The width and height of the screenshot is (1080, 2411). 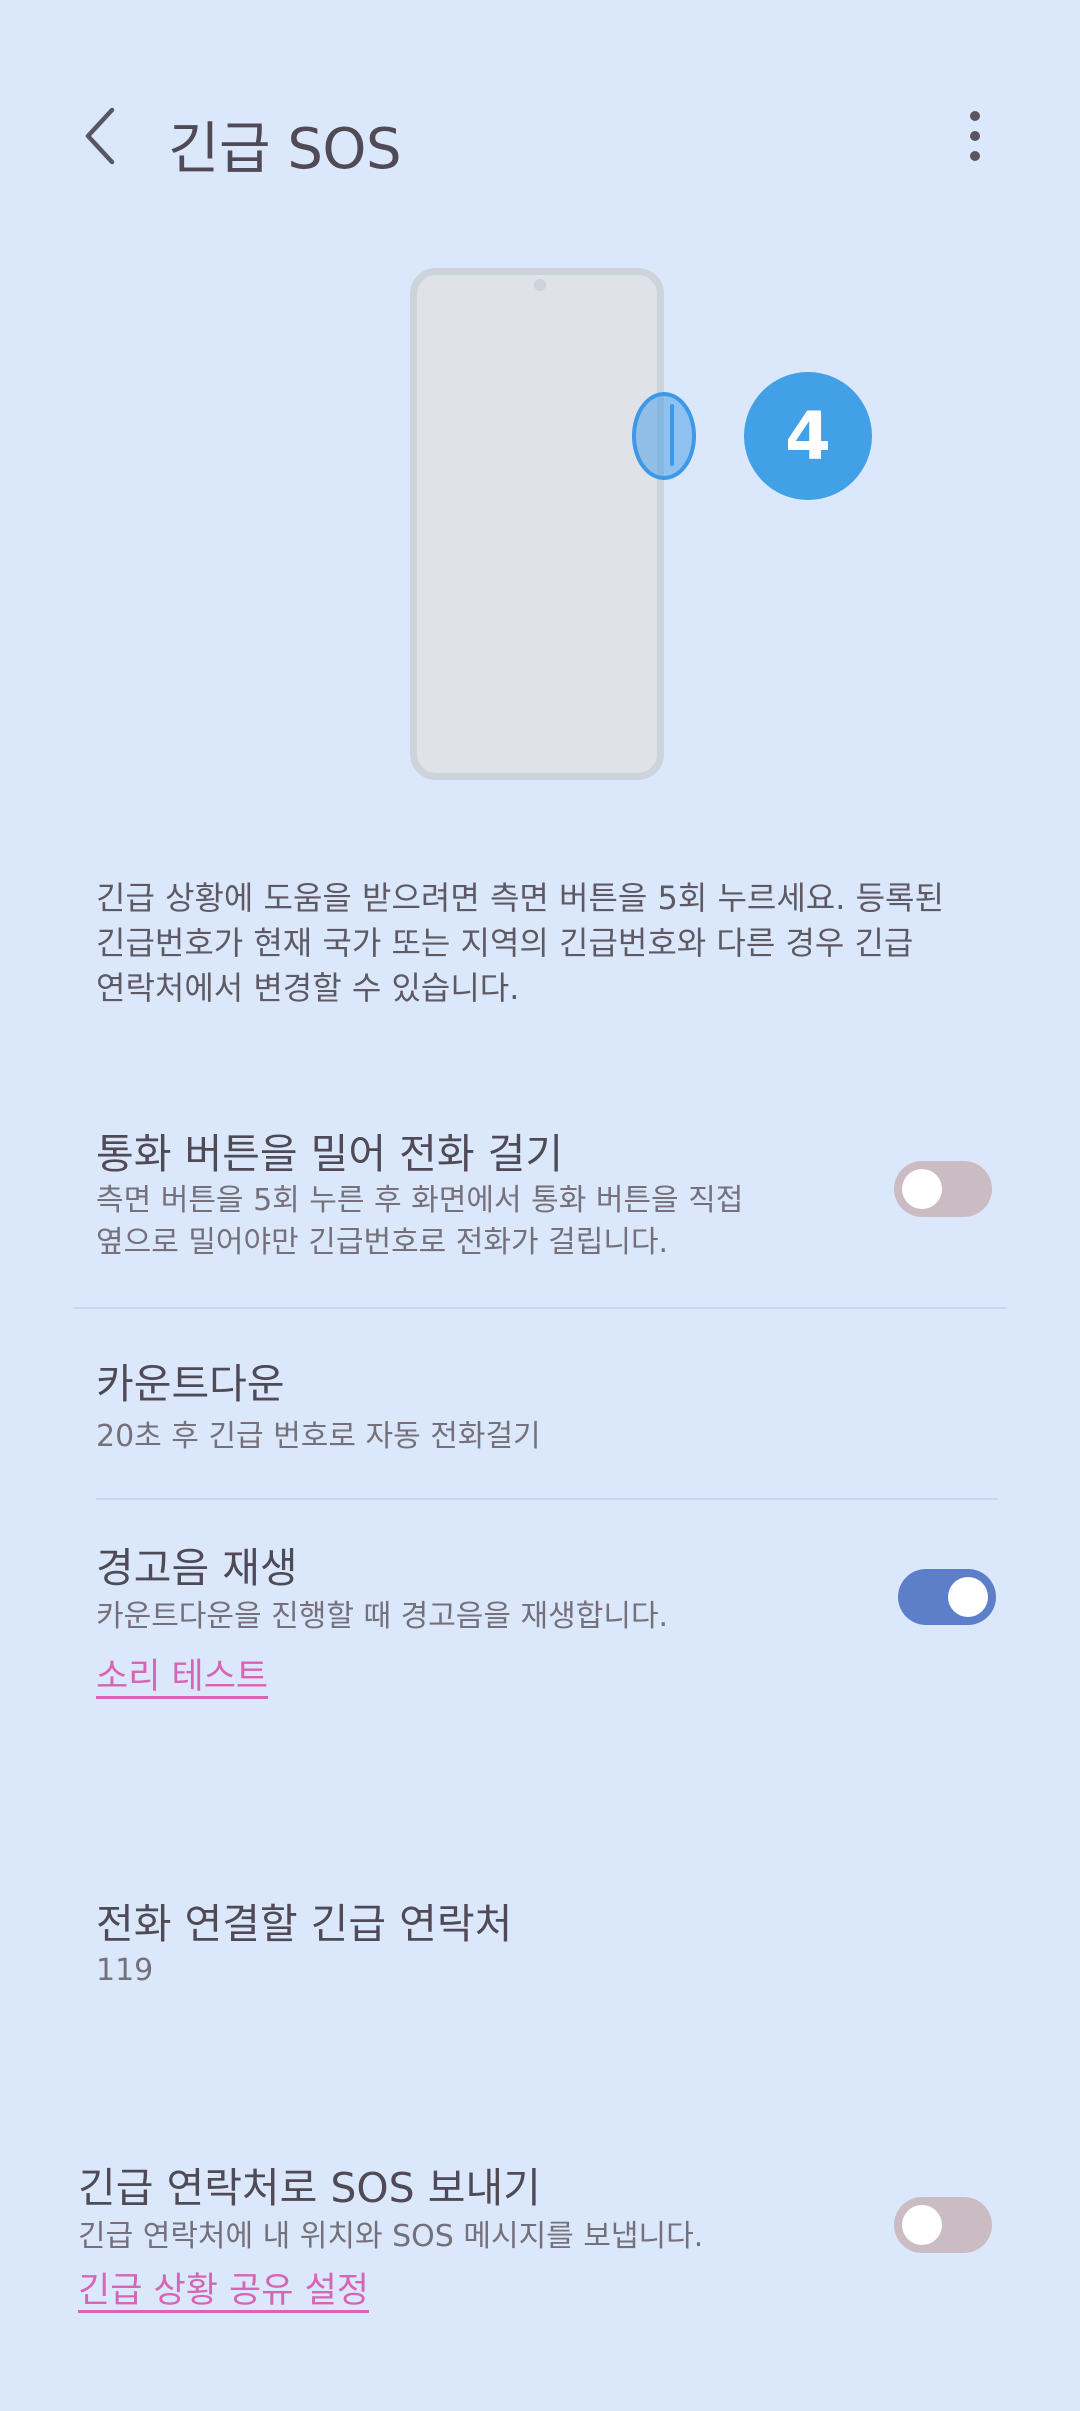 What do you see at coordinates (182, 1673) in the screenshot?
I see `sound-test-link: 소리 테스트` at bounding box center [182, 1673].